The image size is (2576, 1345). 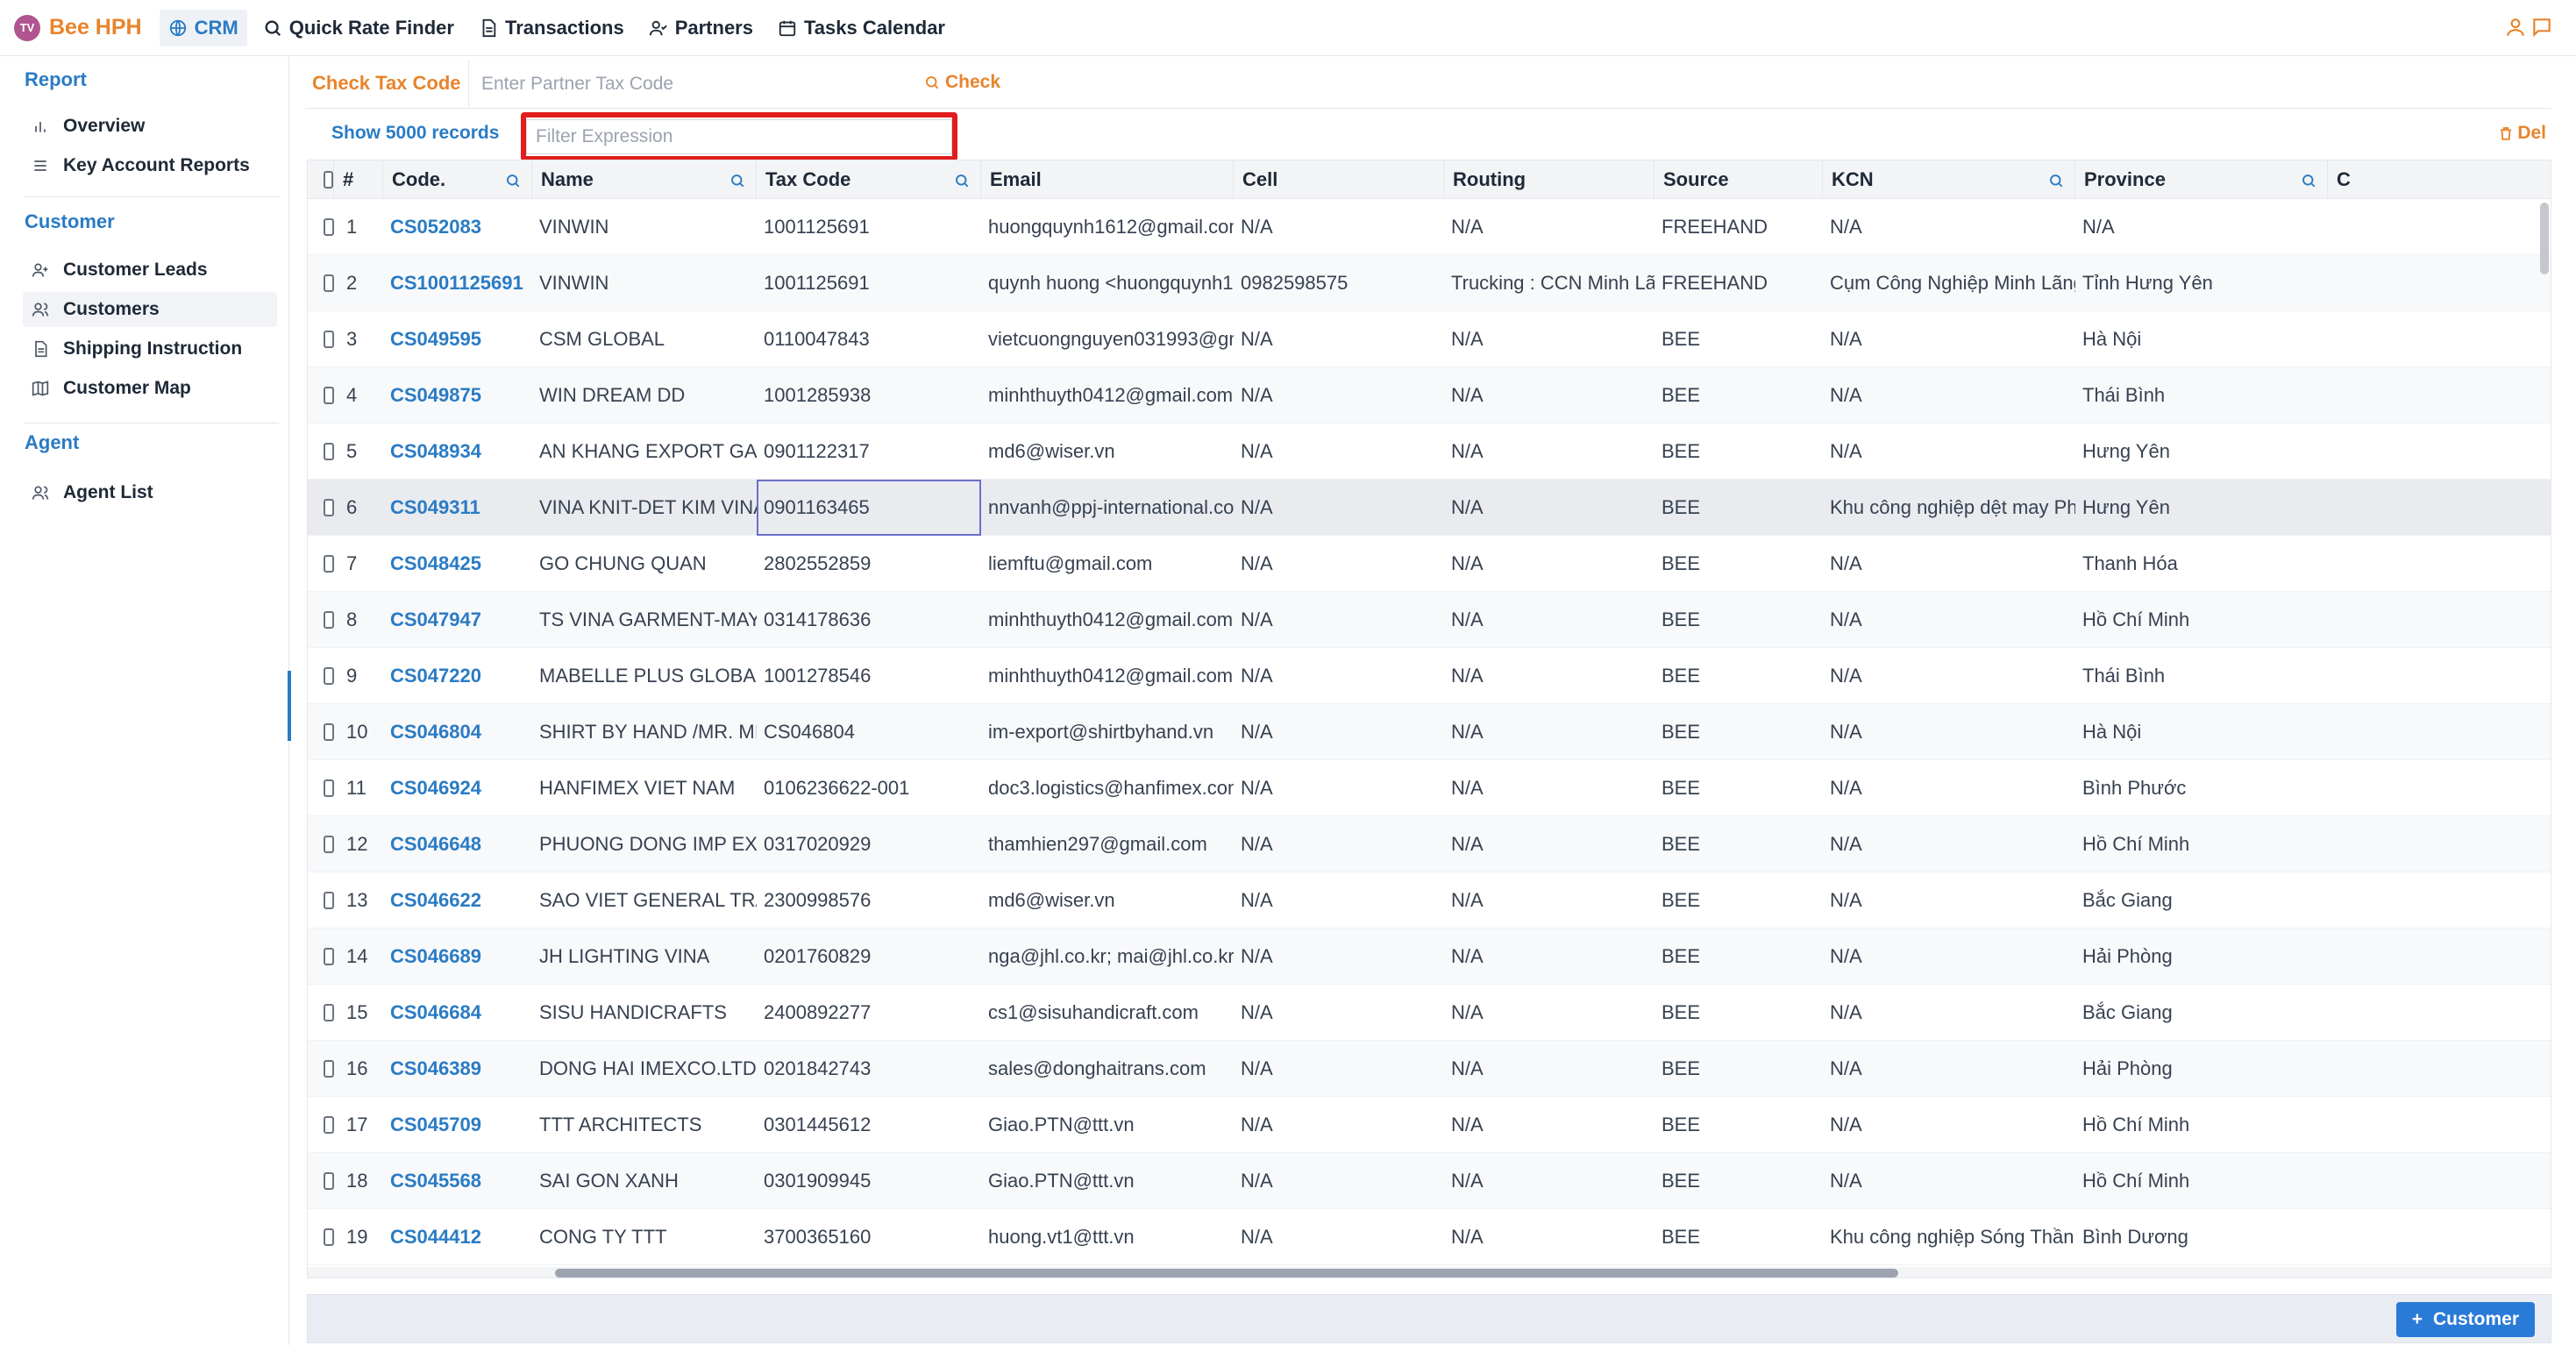 I want to click on cell-code: CS047947, so click(x=457, y=620).